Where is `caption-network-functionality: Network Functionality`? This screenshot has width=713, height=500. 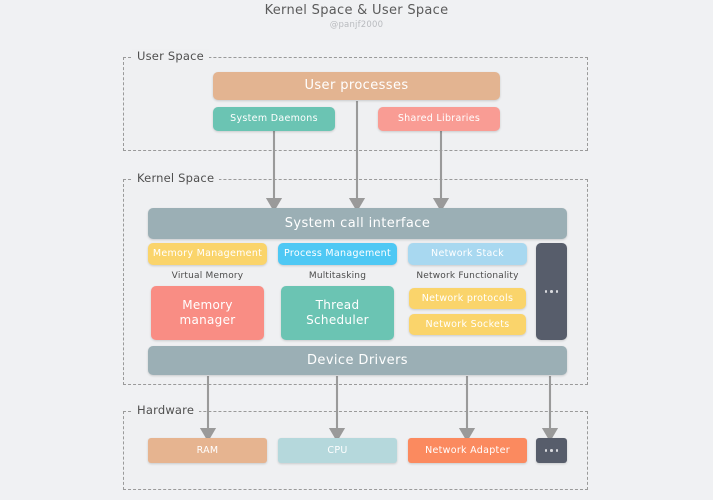
caption-network-functionality: Network Functionality is located at coordinates (467, 276).